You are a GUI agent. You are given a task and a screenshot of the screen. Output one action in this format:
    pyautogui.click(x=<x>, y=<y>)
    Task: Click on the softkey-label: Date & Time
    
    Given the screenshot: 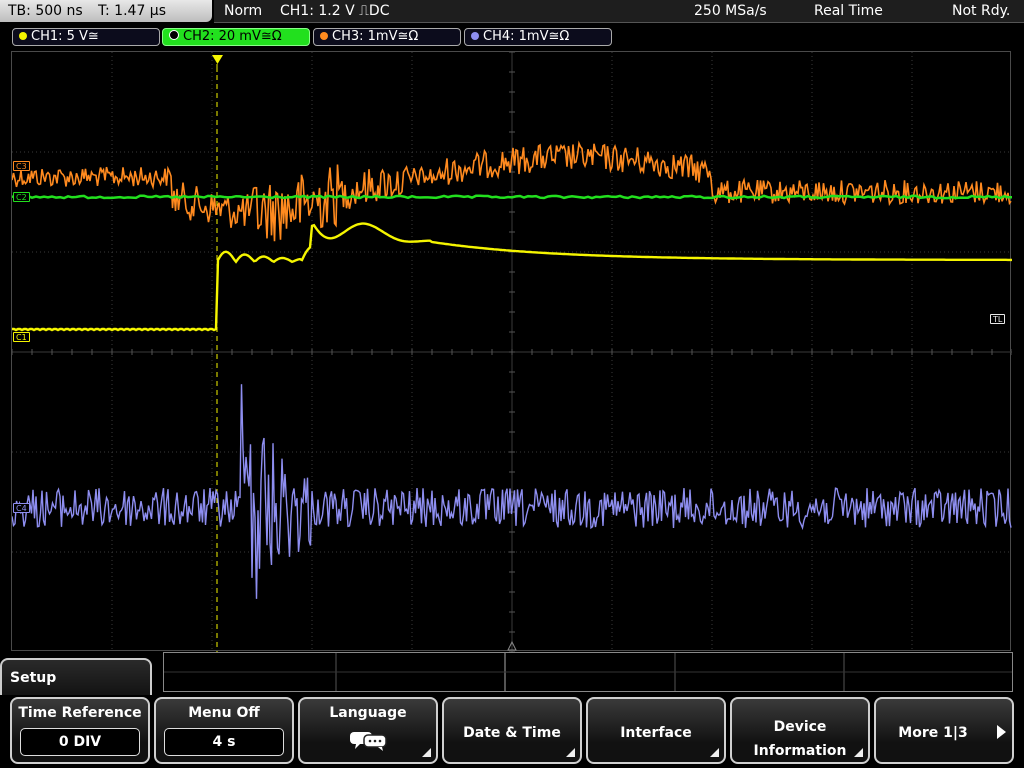 What is the action you would take?
    pyautogui.click(x=512, y=733)
    